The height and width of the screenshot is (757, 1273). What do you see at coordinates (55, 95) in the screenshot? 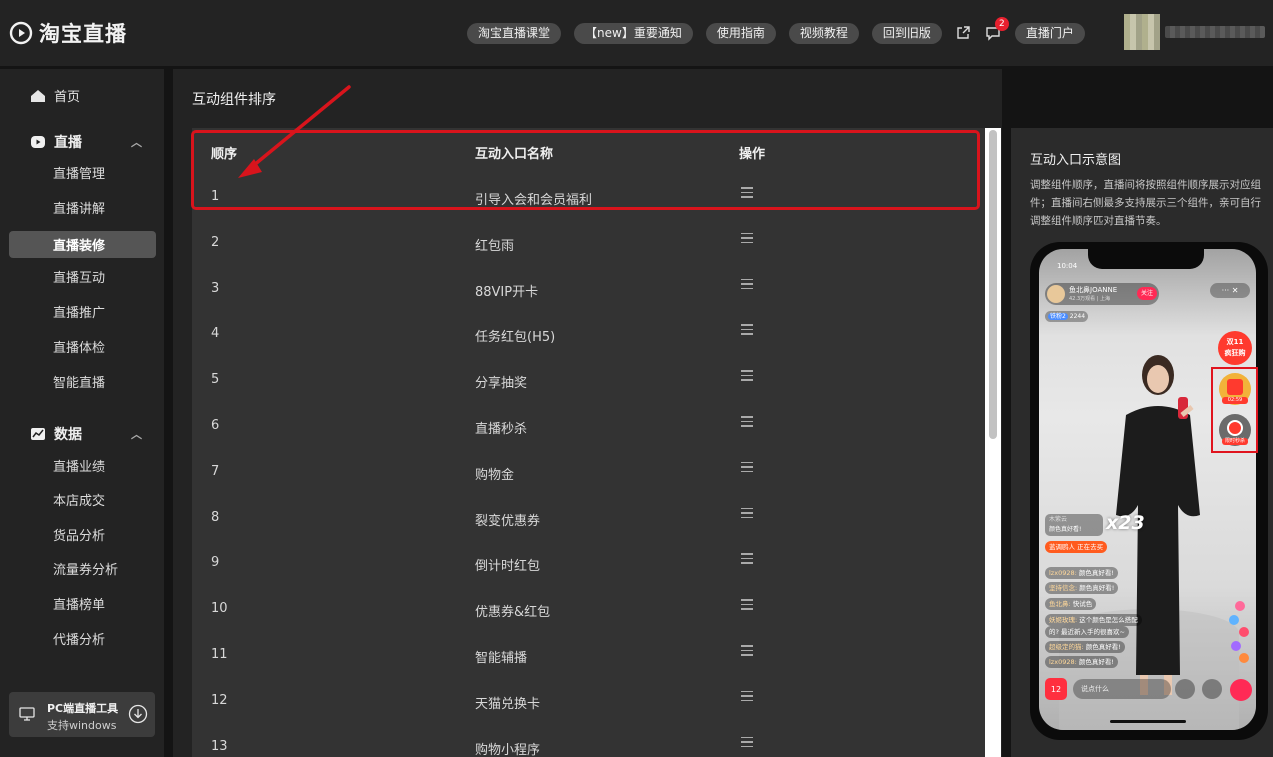
I see `sidebar-item-home: 首页` at bounding box center [55, 95].